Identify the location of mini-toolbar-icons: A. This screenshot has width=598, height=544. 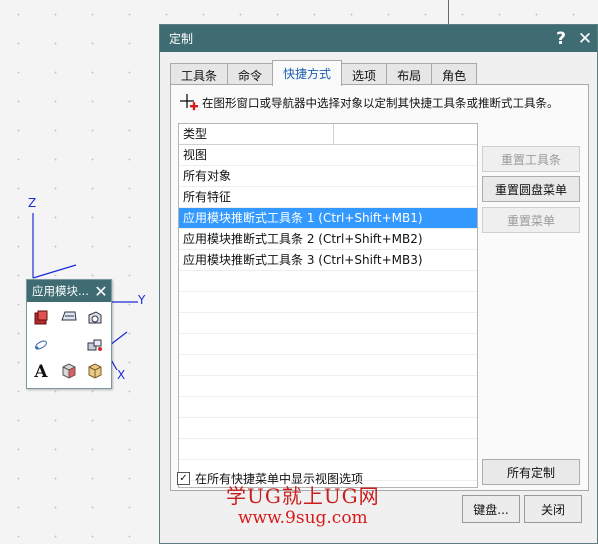
(69, 345).